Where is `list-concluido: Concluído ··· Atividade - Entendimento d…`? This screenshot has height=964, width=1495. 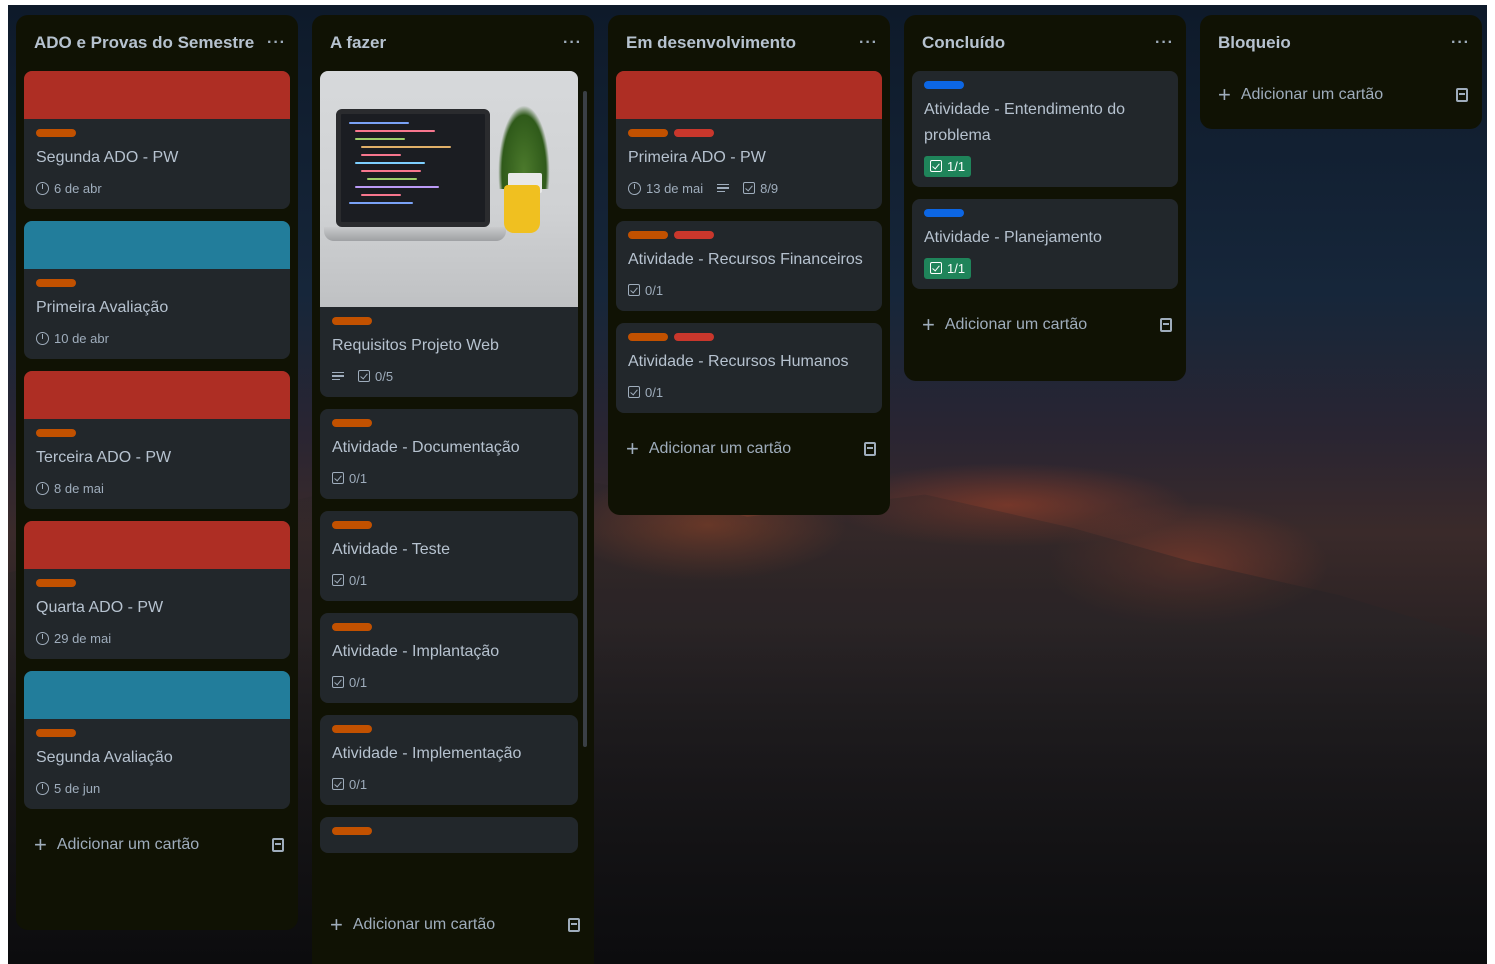 list-concluido: Concluído ··· Atividade - Entendimento d… is located at coordinates (1045, 198).